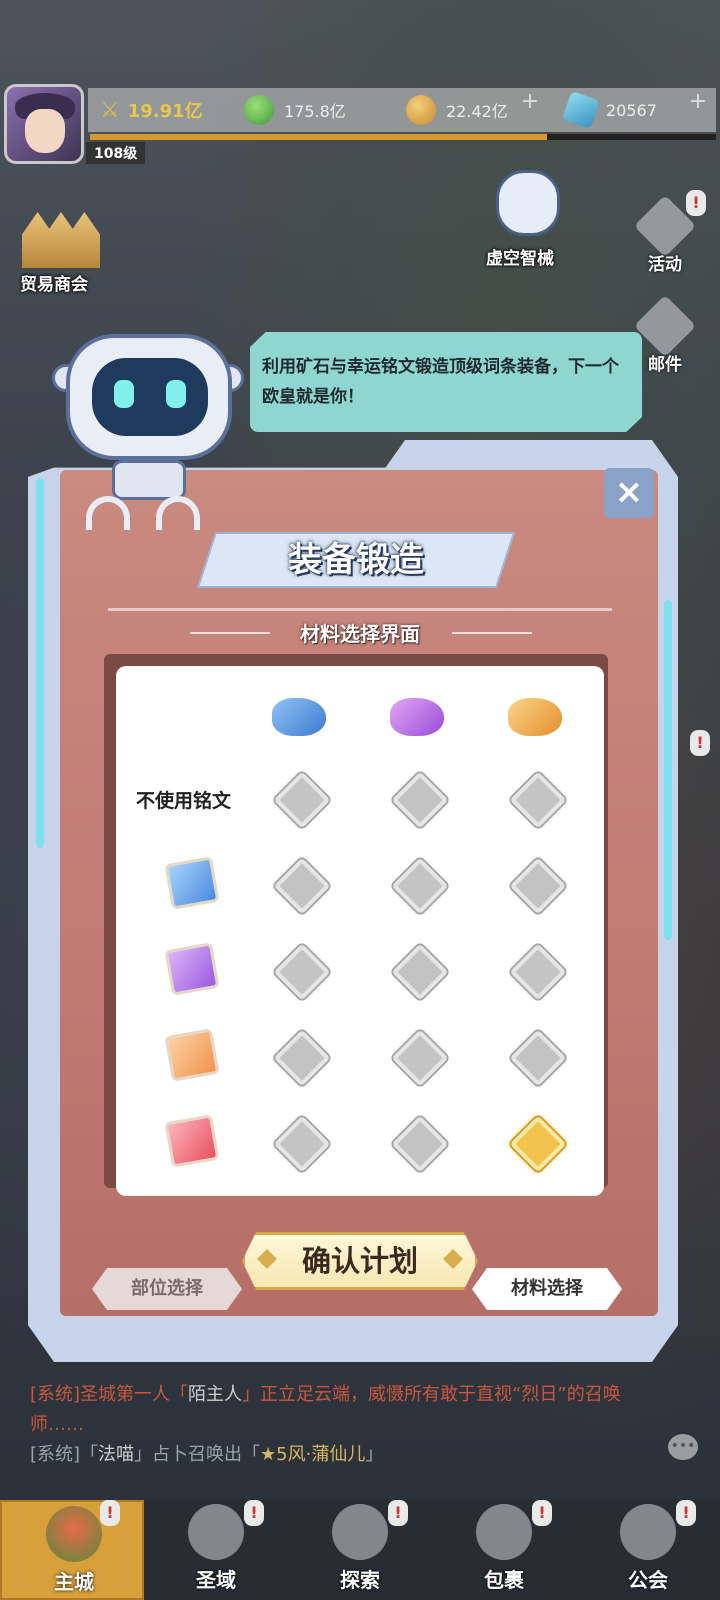 This screenshot has height=1600, width=720. I want to click on nav-explore-label: 探索, so click(360, 1580).